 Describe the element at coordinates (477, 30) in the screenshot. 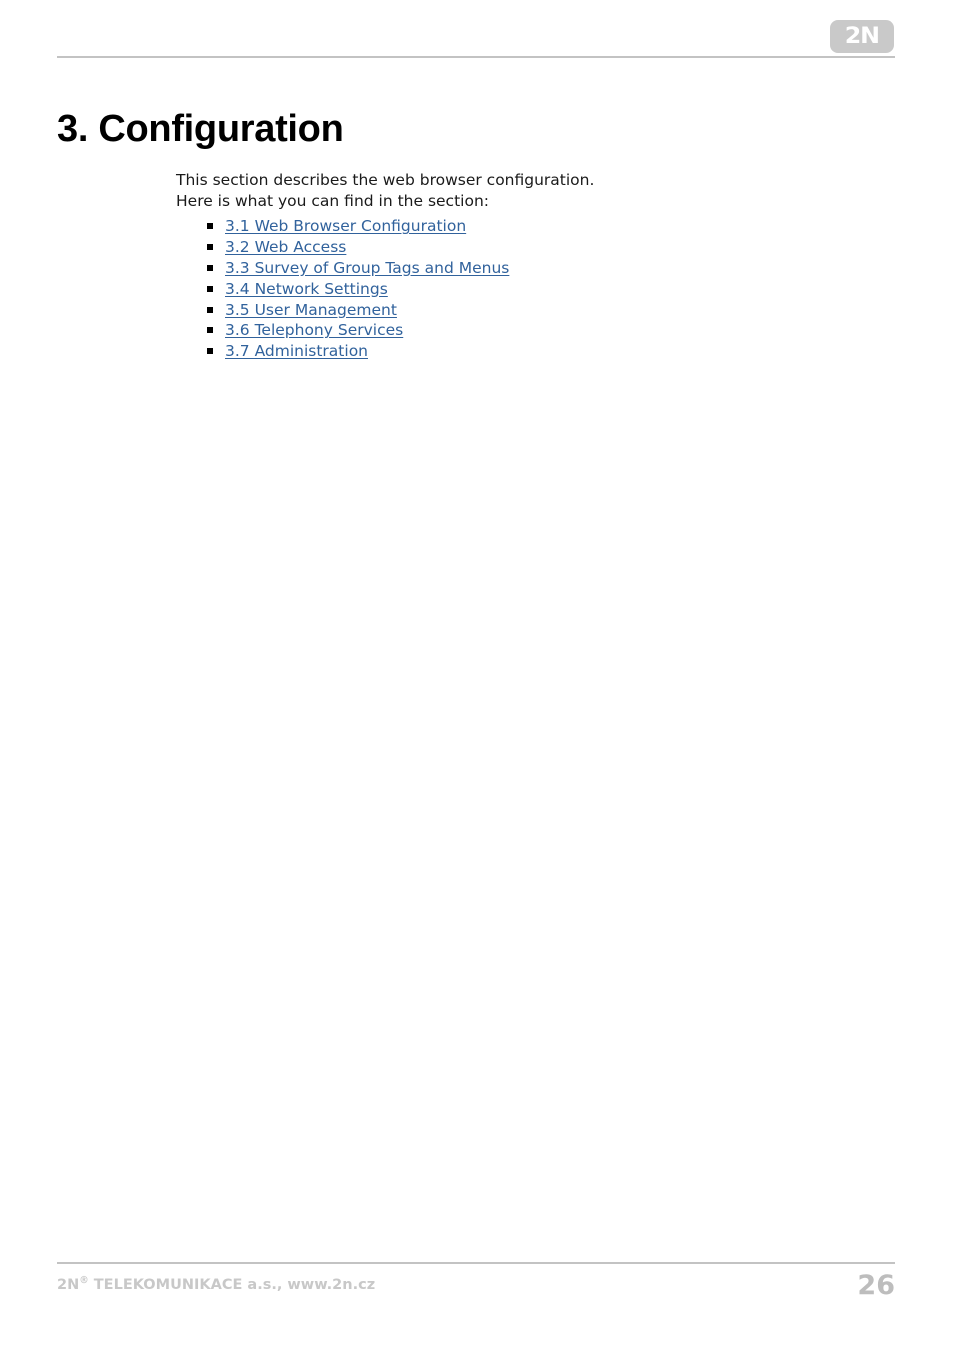

I see `page-header: 2N` at that location.